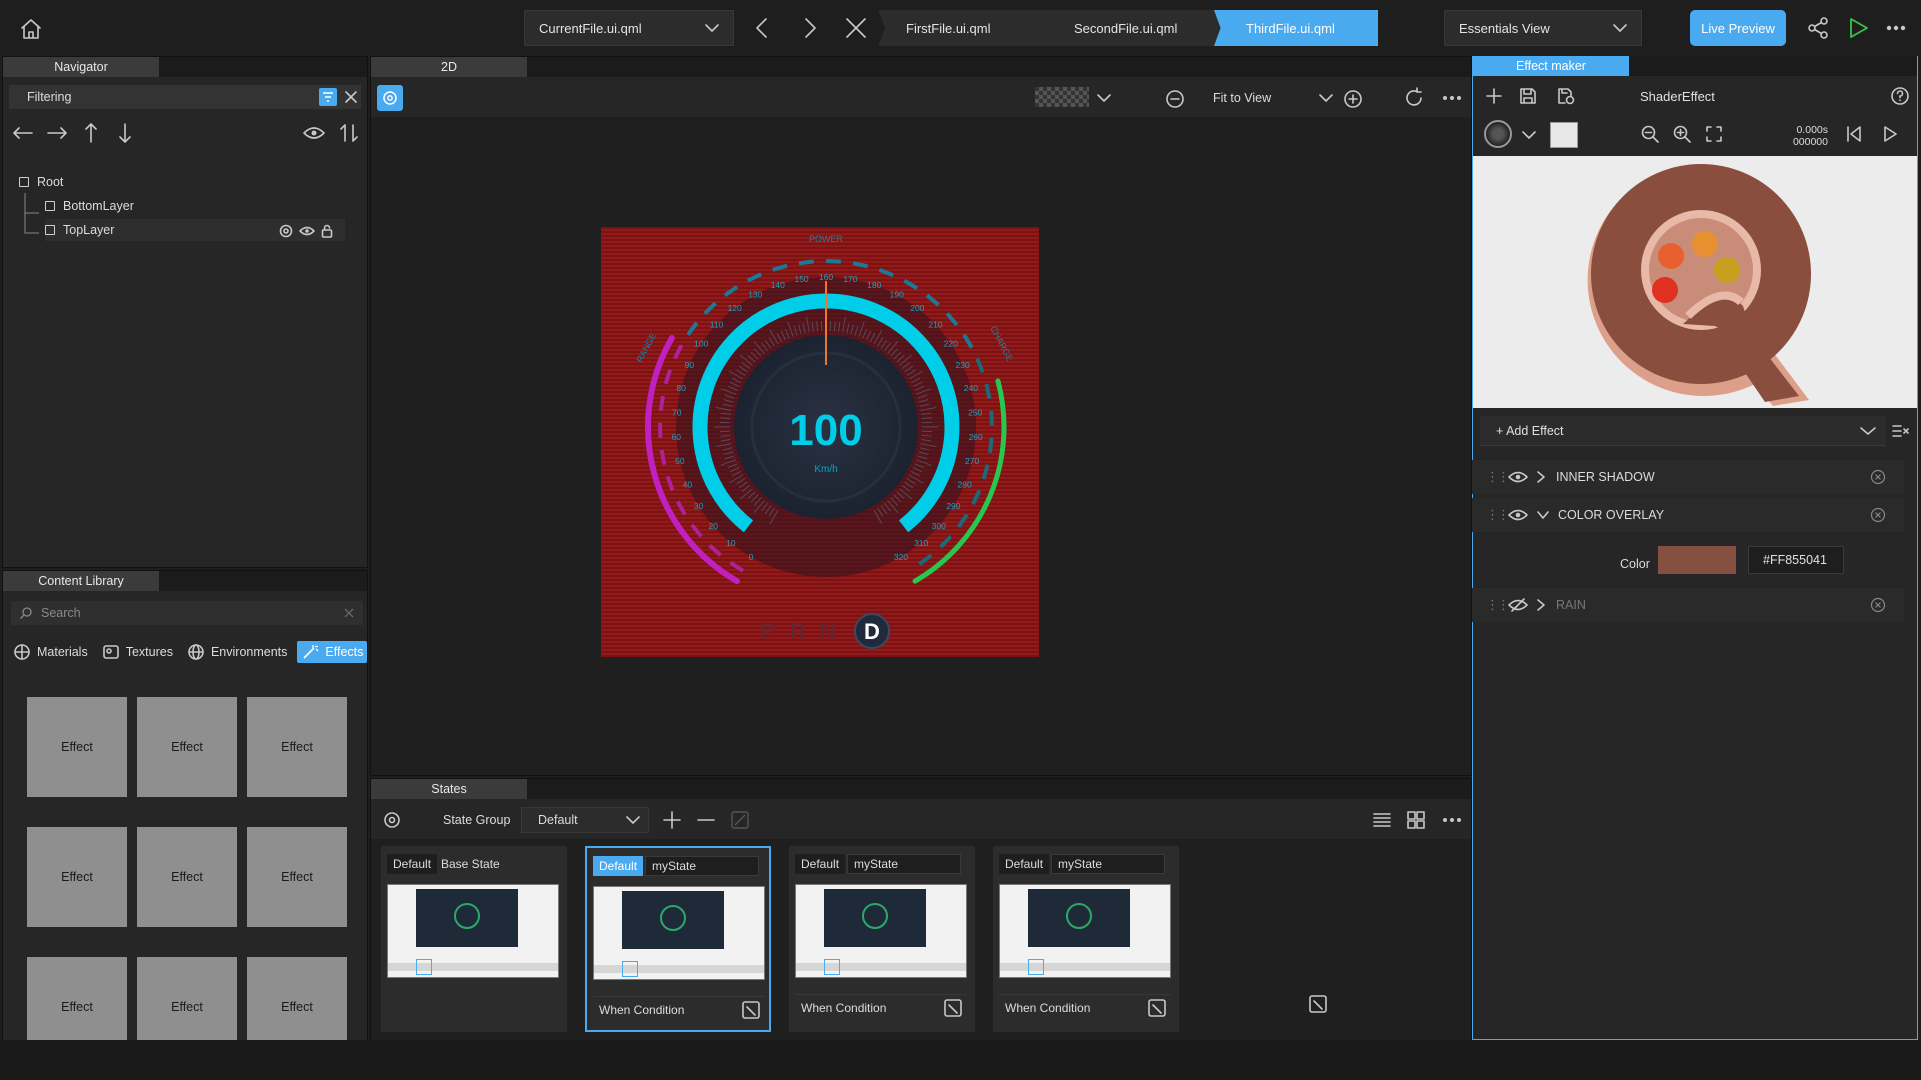  I want to click on close-icon, so click(856, 28).